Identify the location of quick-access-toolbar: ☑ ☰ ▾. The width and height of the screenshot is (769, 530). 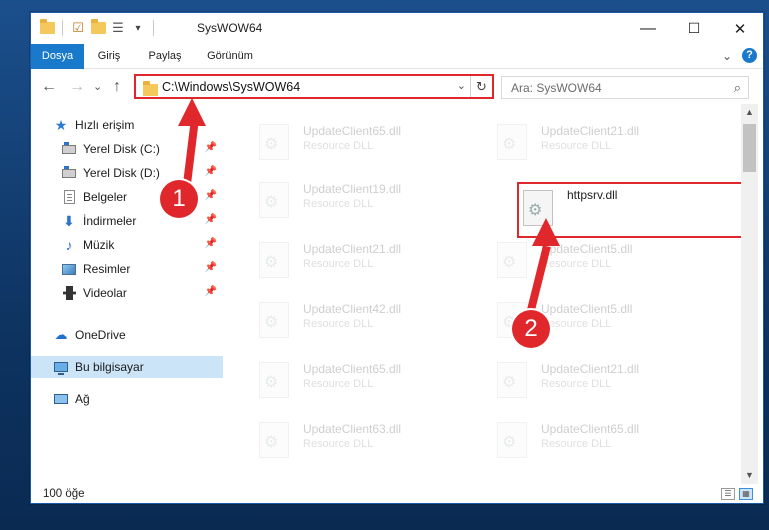
(98, 27).